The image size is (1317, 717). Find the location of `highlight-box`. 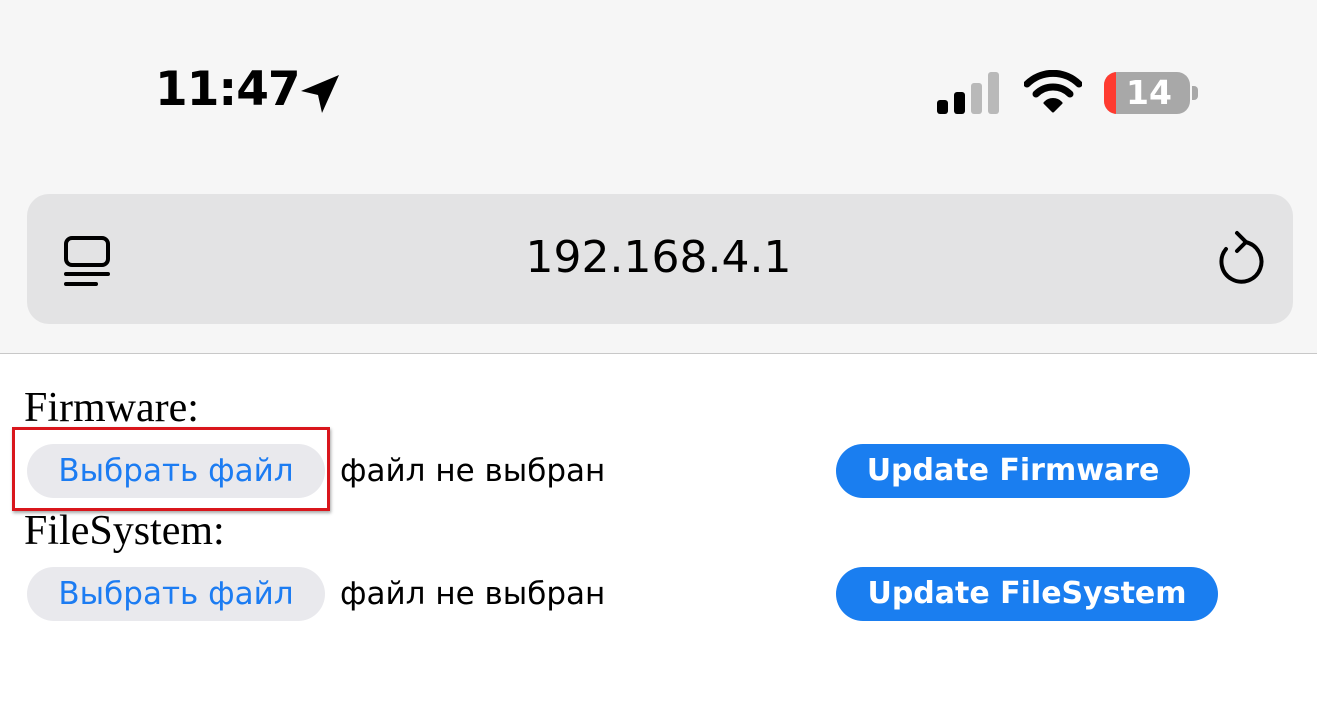

highlight-box is located at coordinates (171, 469).